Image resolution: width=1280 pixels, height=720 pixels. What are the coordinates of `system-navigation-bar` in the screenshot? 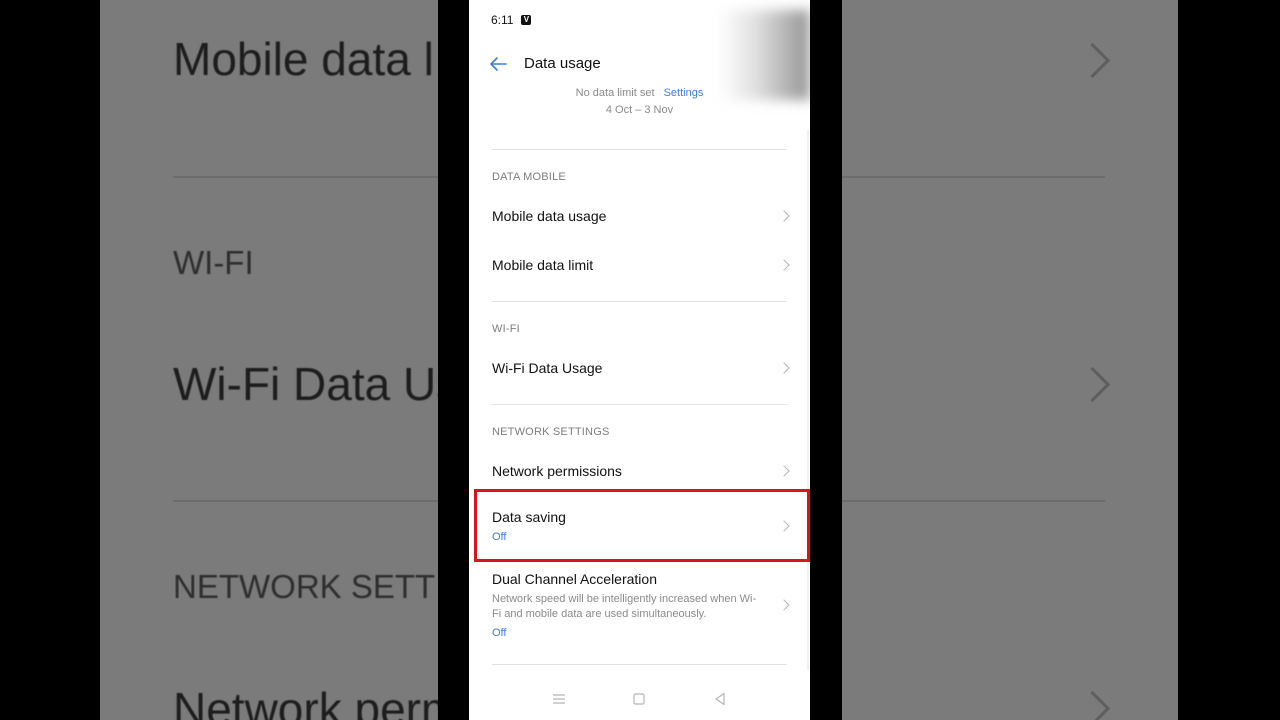 It's located at (639, 699).